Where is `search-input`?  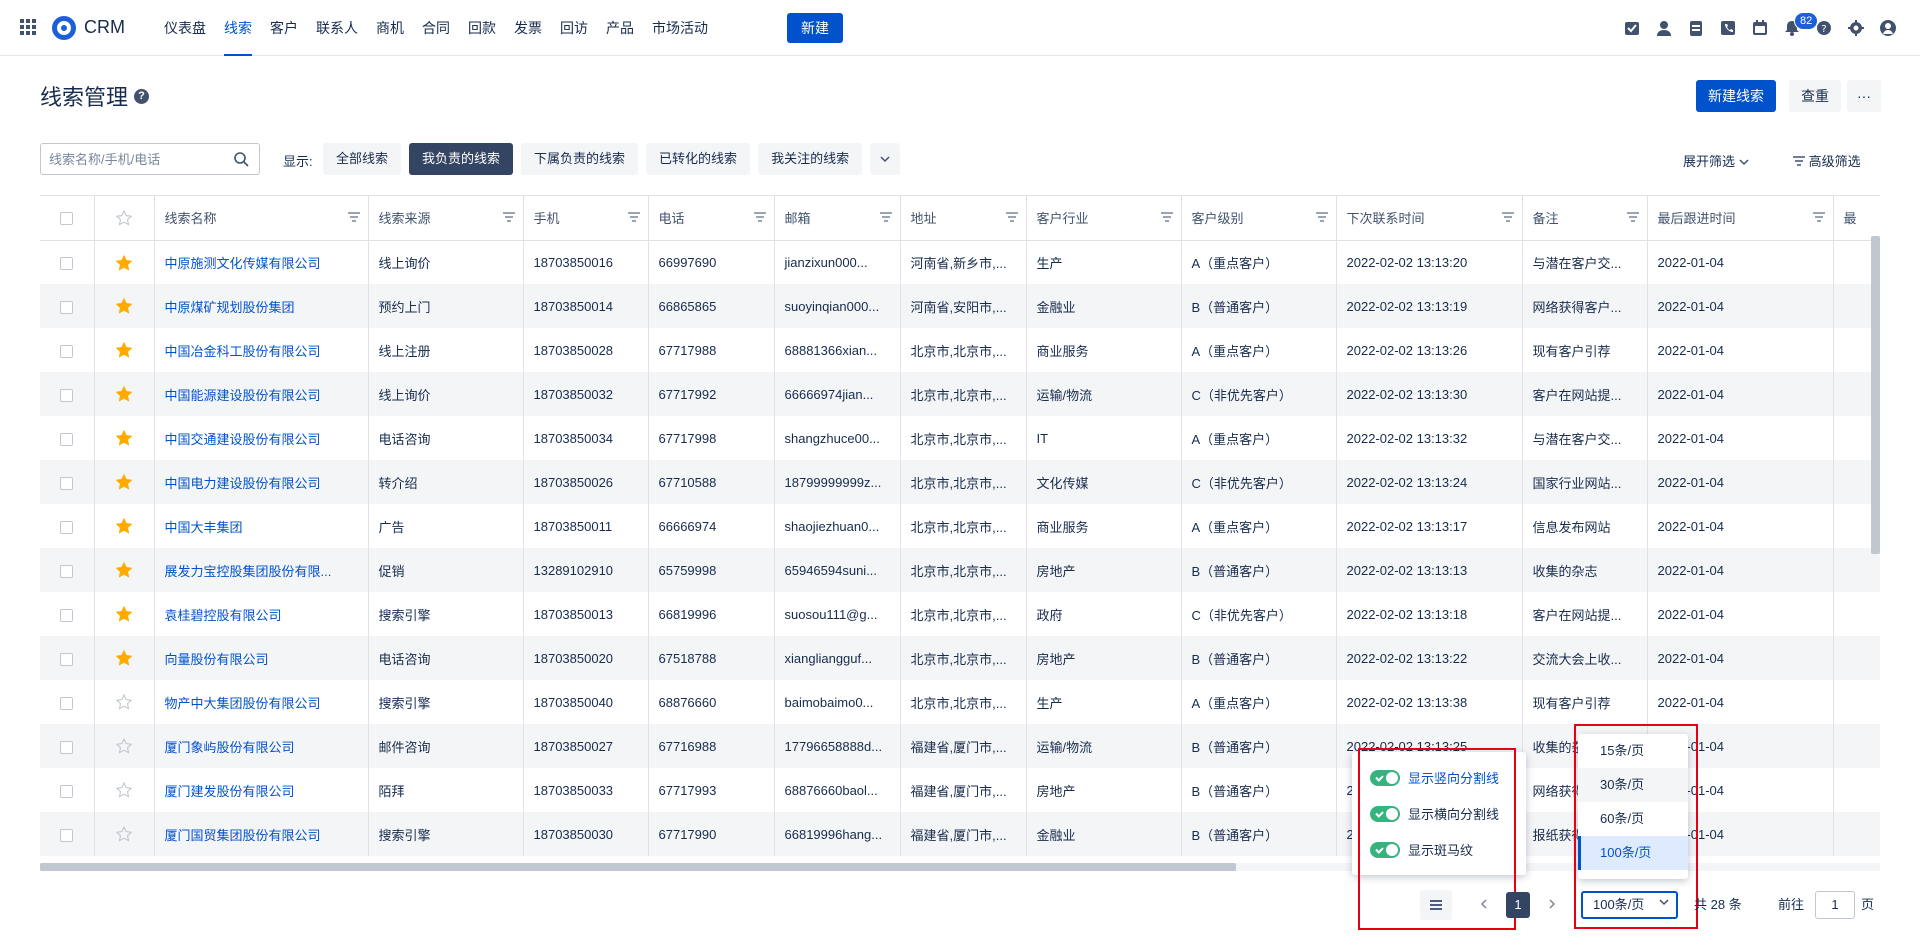
search-input is located at coordinates (131, 159).